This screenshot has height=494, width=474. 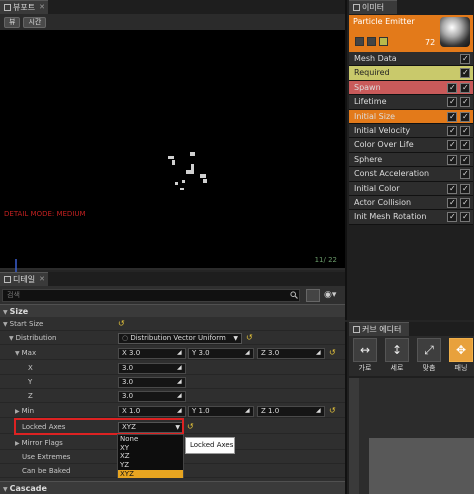 What do you see at coordinates (455, 32) in the screenshot?
I see `material-thumbnail` at bounding box center [455, 32].